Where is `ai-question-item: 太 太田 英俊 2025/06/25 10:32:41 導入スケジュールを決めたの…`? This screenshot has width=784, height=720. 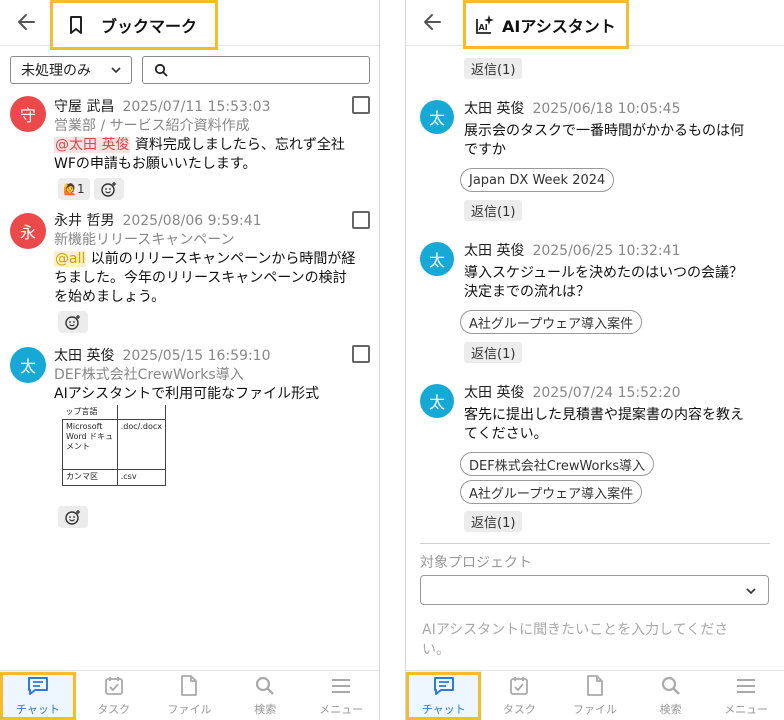
ai-question-item: 太 太田 英俊 2025/06/25 10:32:41 導入スケジュールを決めたの… is located at coordinates (595, 303).